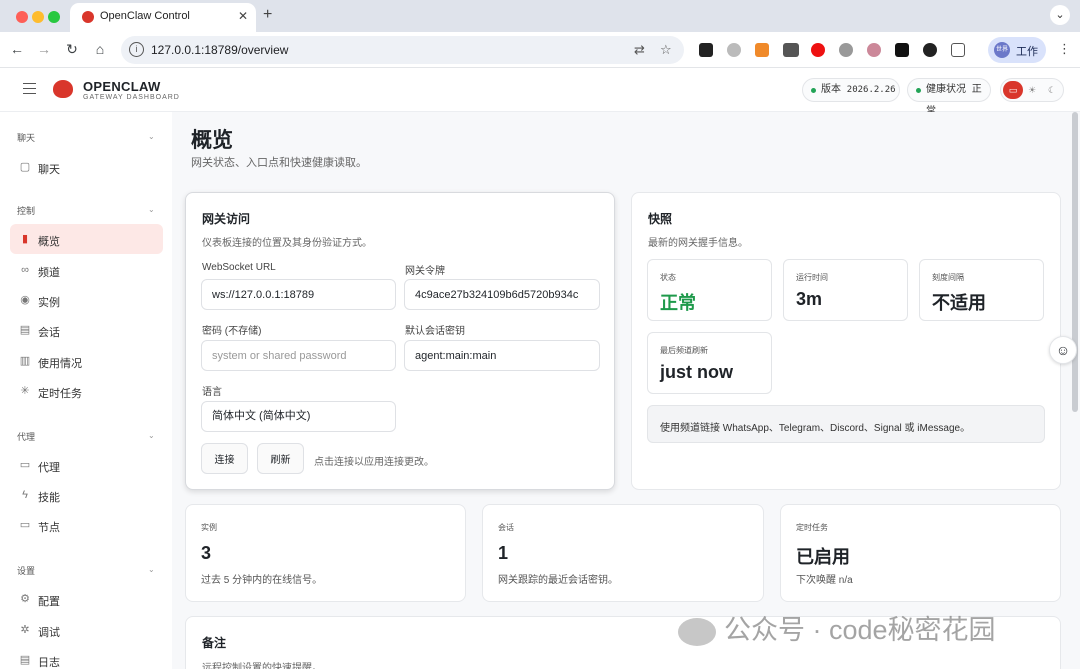 The width and height of the screenshot is (1080, 669). Describe the element at coordinates (86, 391) in the screenshot. I see `sidebar-item-cron: ✳ 定时任务` at that location.